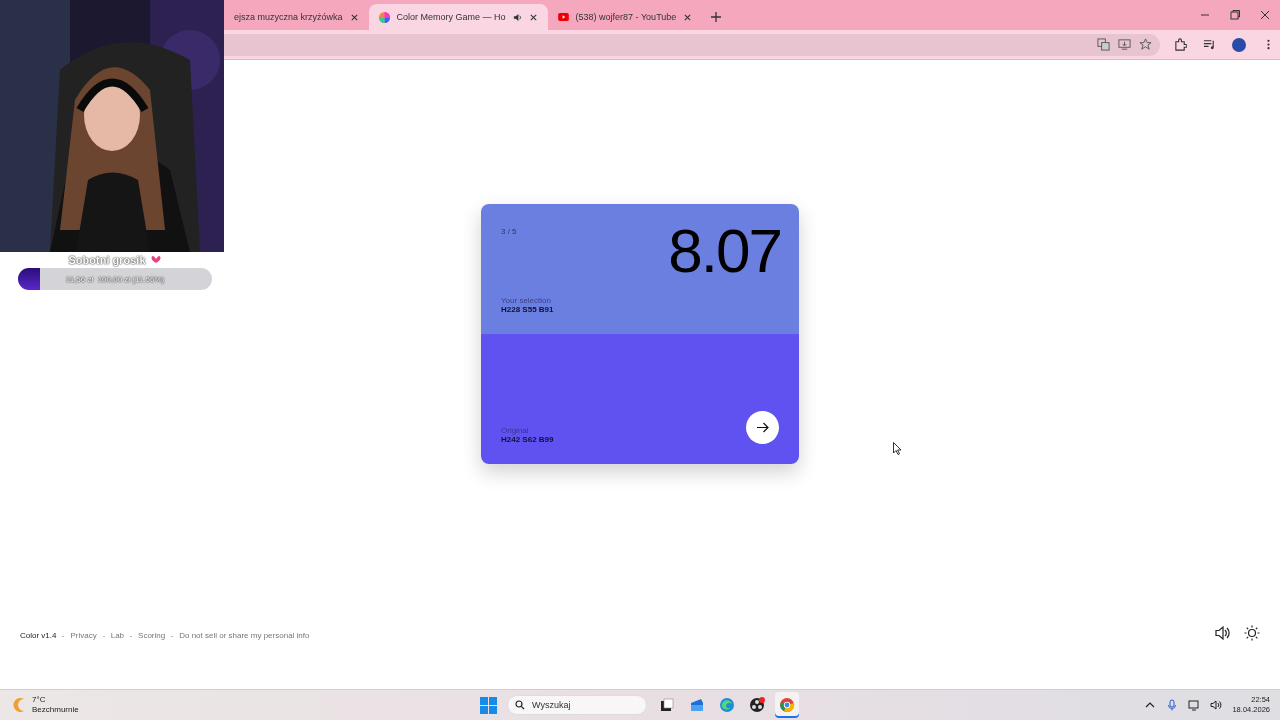  I want to click on round-counter: 3 / 5, so click(509, 231).